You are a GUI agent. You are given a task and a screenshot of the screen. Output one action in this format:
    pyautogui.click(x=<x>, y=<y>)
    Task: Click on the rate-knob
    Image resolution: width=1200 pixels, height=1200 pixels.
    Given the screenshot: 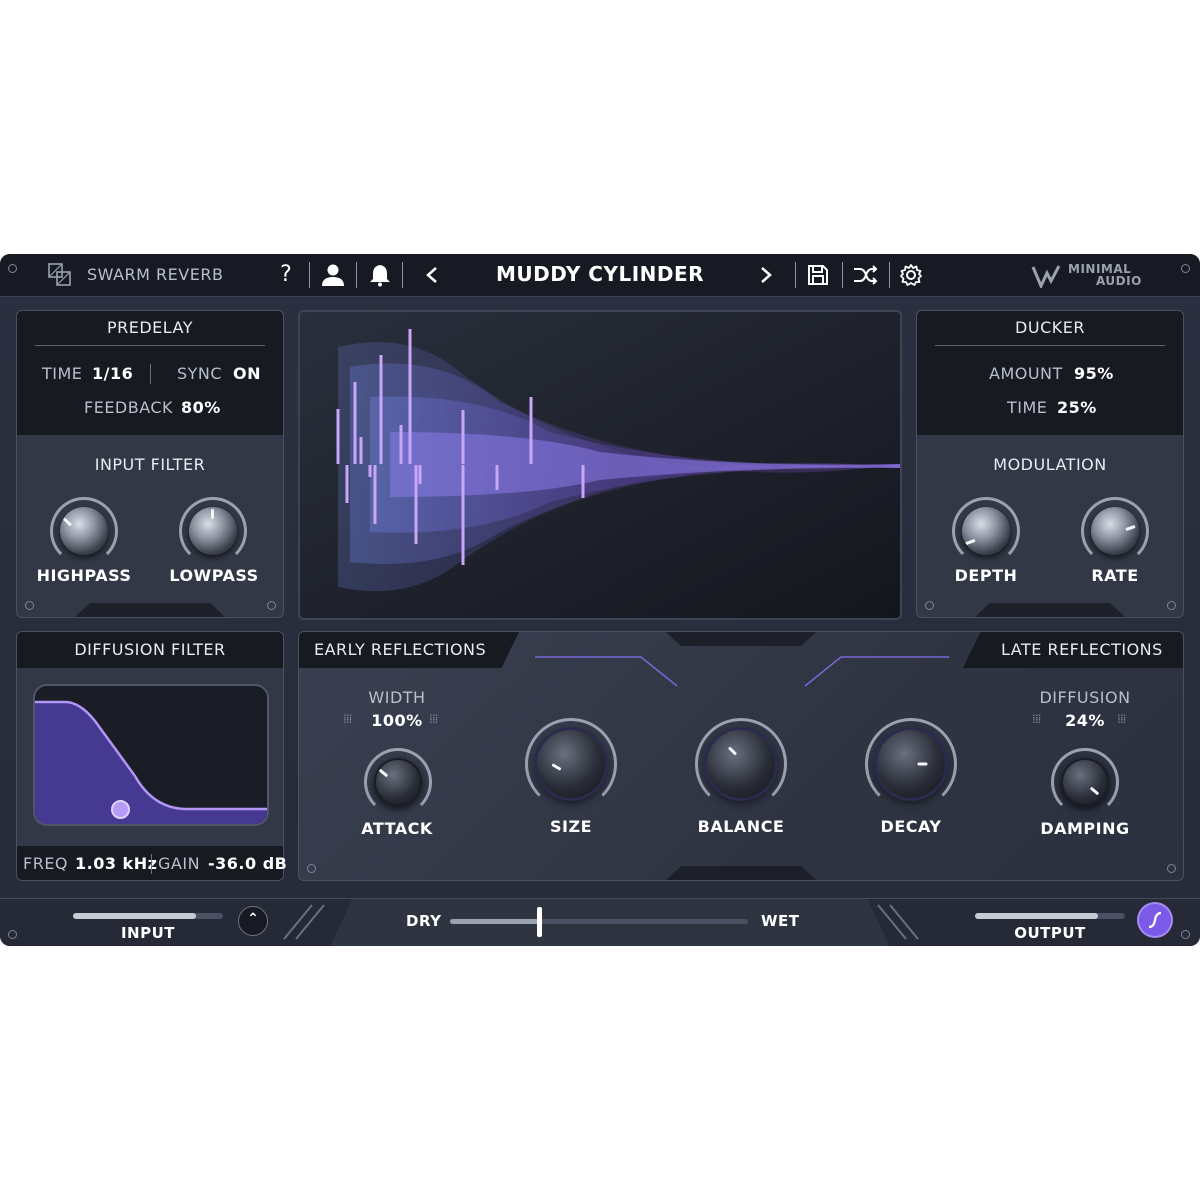 What is the action you would take?
    pyautogui.click(x=1115, y=531)
    